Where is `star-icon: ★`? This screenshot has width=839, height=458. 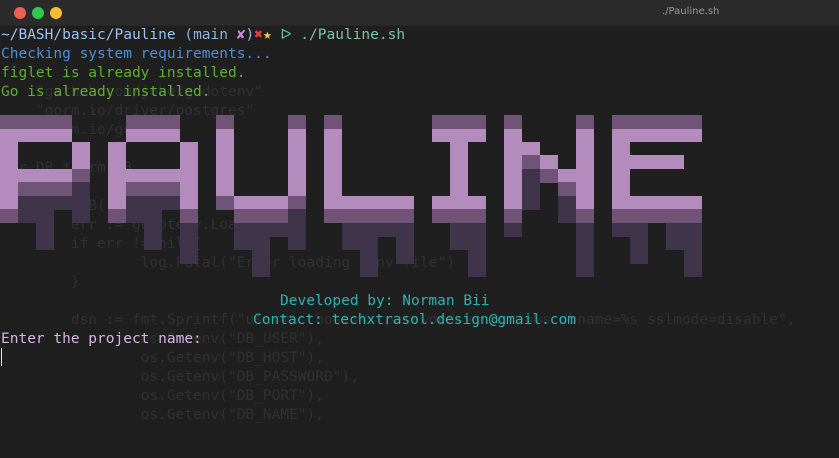 star-icon: ★ is located at coordinates (267, 35).